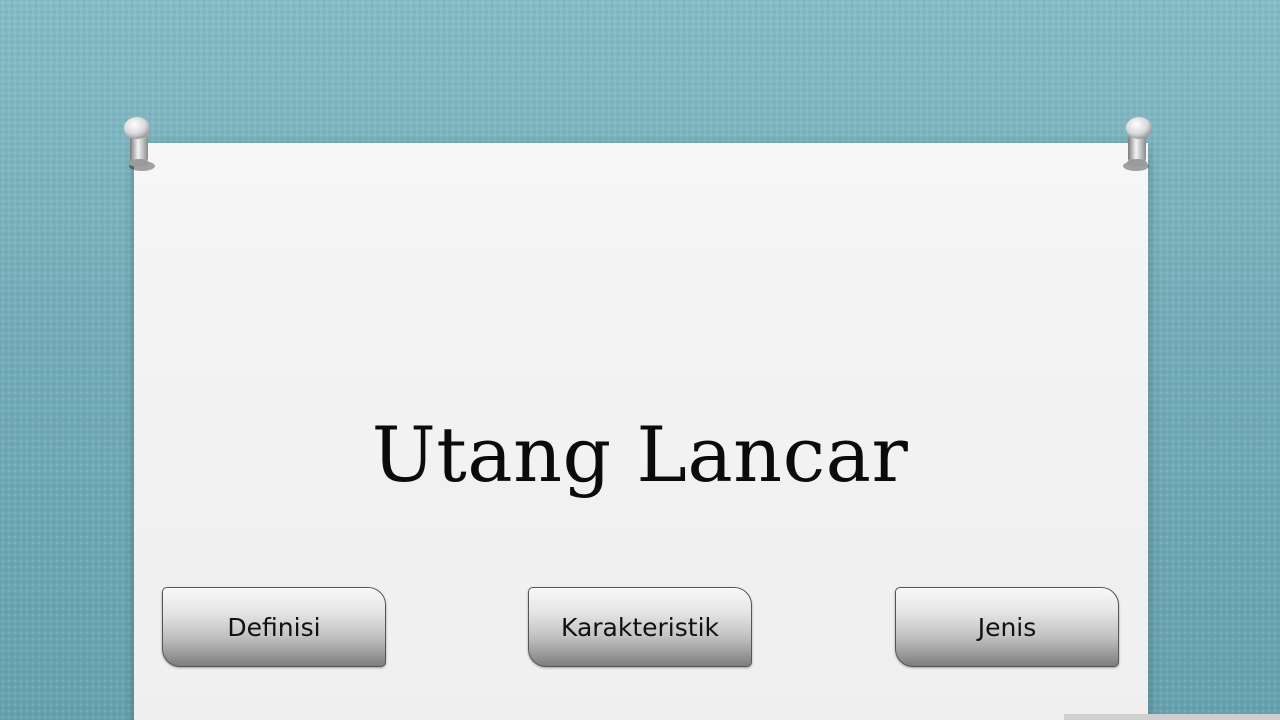 The height and width of the screenshot is (720, 1280). Describe the element at coordinates (640, 454) in the screenshot. I see `slide-title: Utang Lancar` at that location.